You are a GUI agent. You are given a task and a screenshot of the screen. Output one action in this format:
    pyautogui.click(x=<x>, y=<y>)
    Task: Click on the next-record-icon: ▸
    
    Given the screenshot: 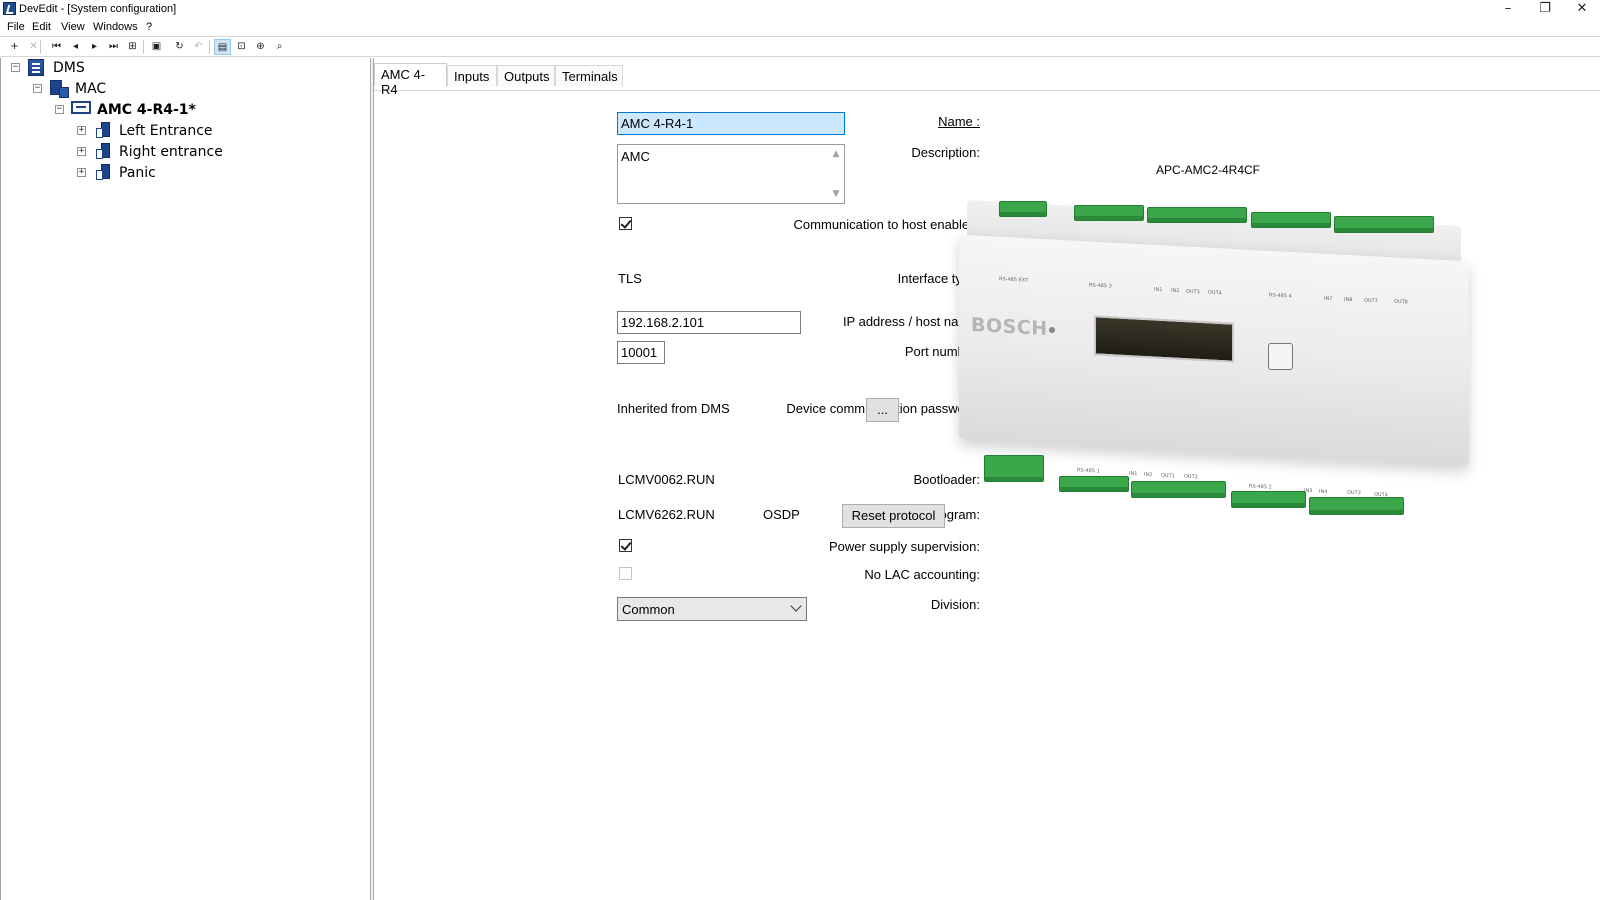 What is the action you would take?
    pyautogui.click(x=94, y=47)
    